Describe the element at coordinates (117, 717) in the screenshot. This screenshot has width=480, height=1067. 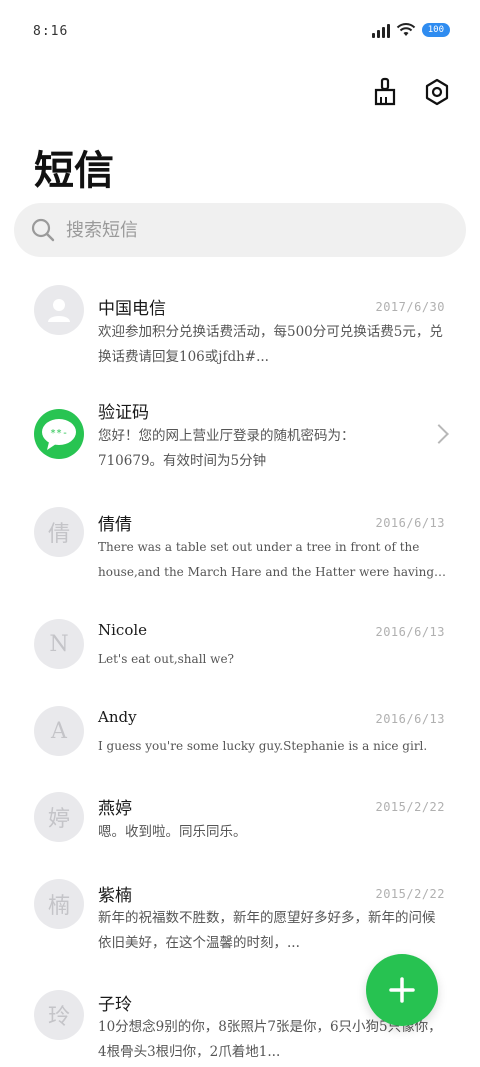
I see `message-sender: Andy` at that location.